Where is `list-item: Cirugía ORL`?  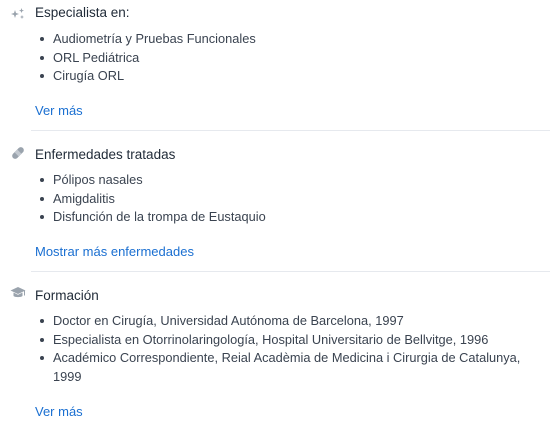
list-item: Cirugía ORL is located at coordinates (293, 76).